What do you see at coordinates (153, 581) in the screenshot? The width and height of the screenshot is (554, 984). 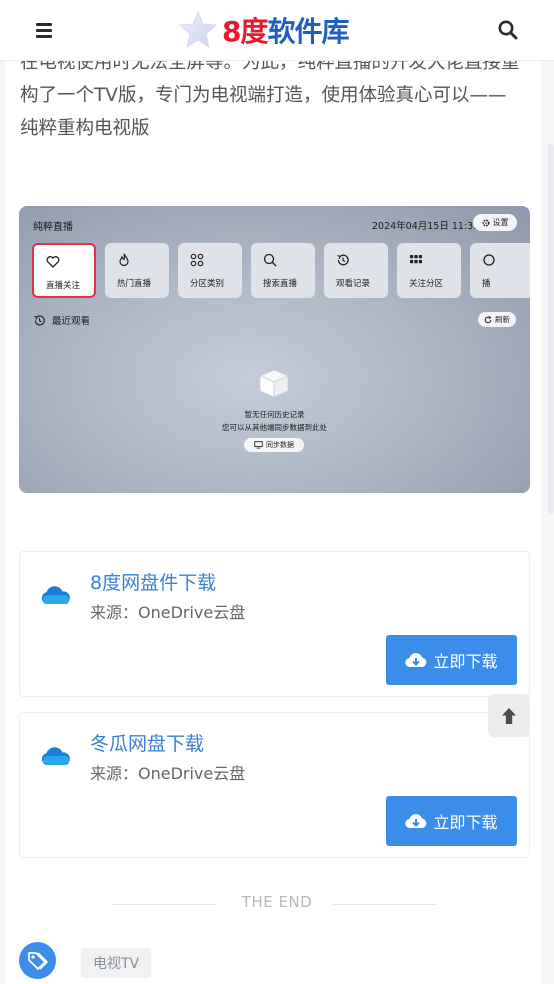 I see `download-title-link: 8度网盘件下载` at bounding box center [153, 581].